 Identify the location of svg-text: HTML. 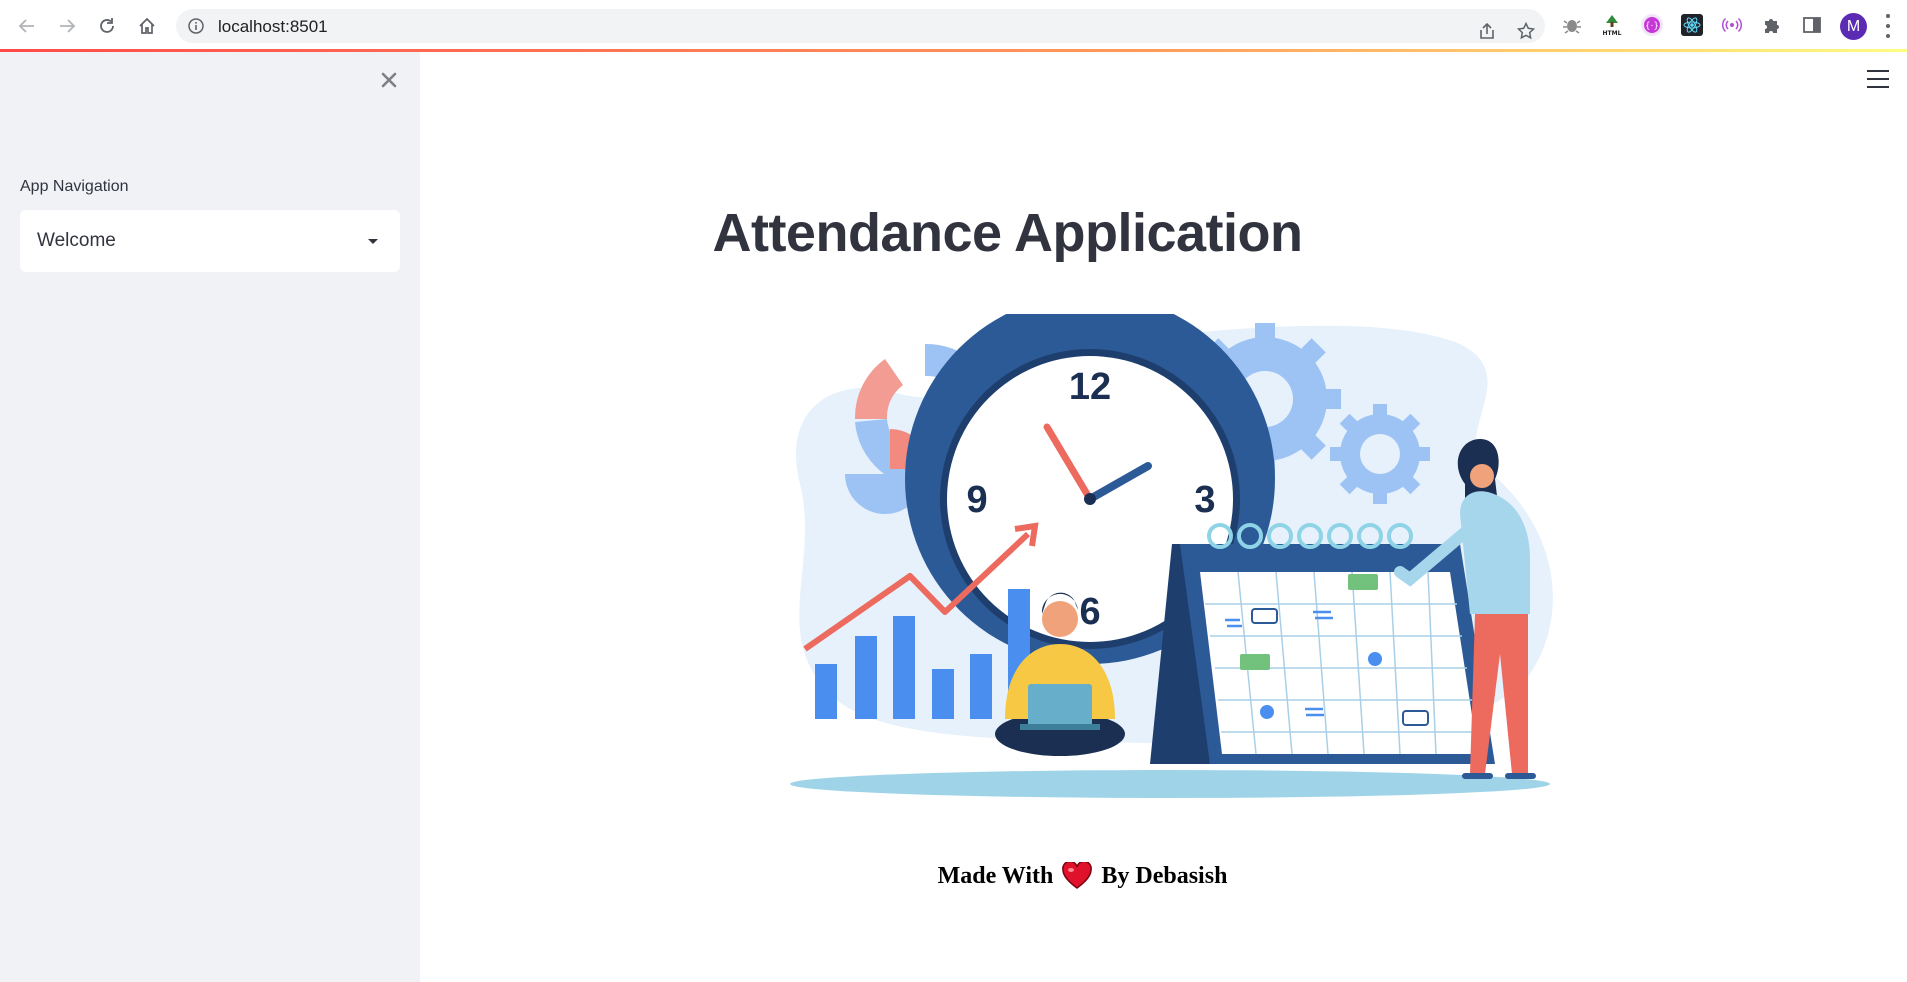
(1612, 33).